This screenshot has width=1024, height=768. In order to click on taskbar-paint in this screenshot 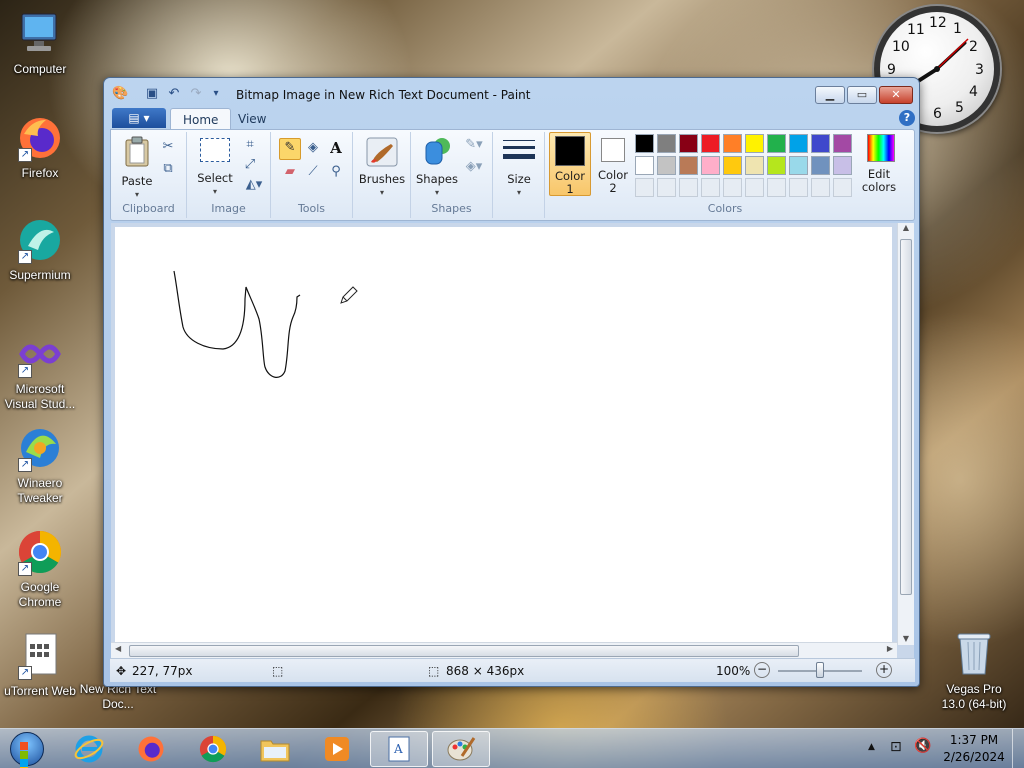, I will do `click(461, 749)`.